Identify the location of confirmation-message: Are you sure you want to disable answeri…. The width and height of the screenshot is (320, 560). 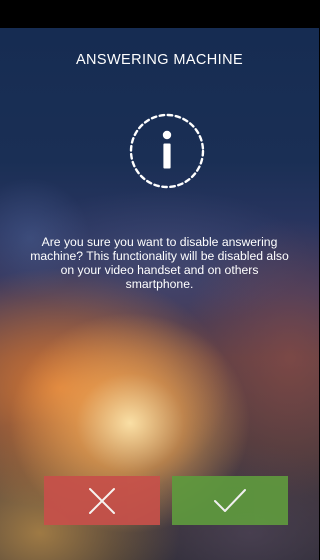
(159, 263).